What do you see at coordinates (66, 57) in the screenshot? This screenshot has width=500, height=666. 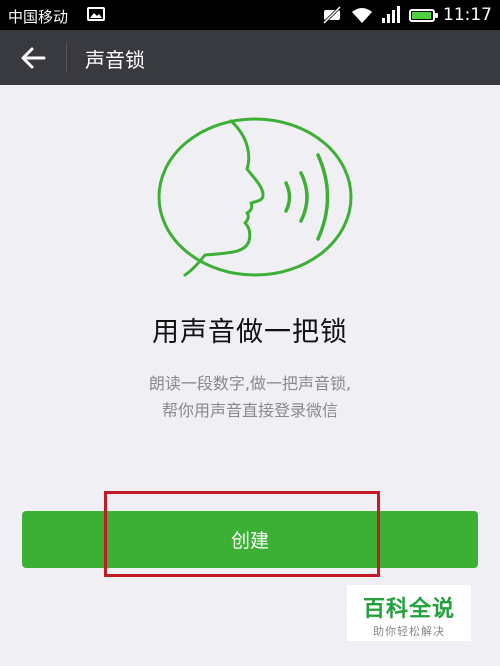 I see `appbar-divider` at bounding box center [66, 57].